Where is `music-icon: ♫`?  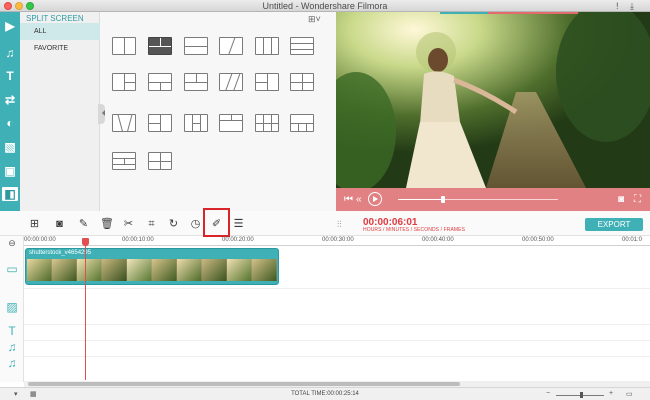
music-icon: ♫ is located at coordinates (10, 53).